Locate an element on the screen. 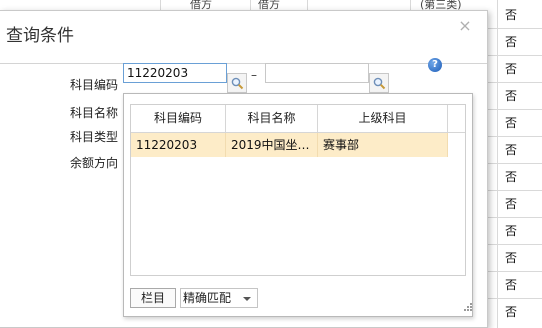 This screenshot has width=542, height=328. subject-code-label: 科目编码 is located at coordinates (94, 85).